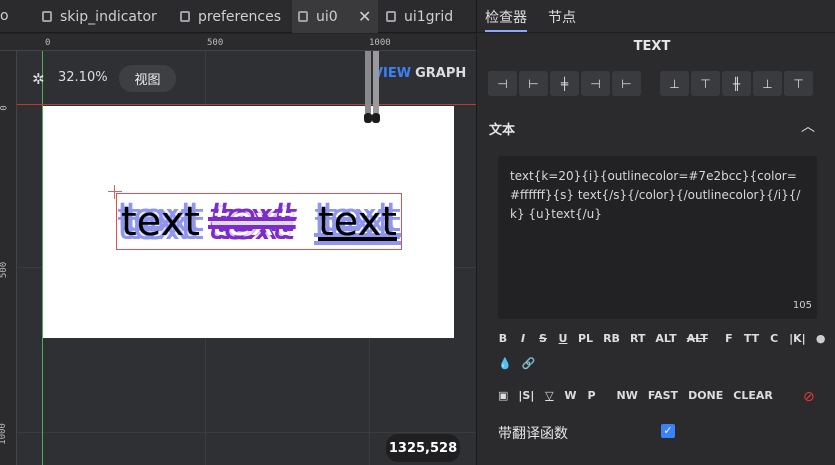 The height and width of the screenshot is (465, 835). Describe the element at coordinates (38, 79) in the screenshot. I see `zoom-icon: ✲` at that location.